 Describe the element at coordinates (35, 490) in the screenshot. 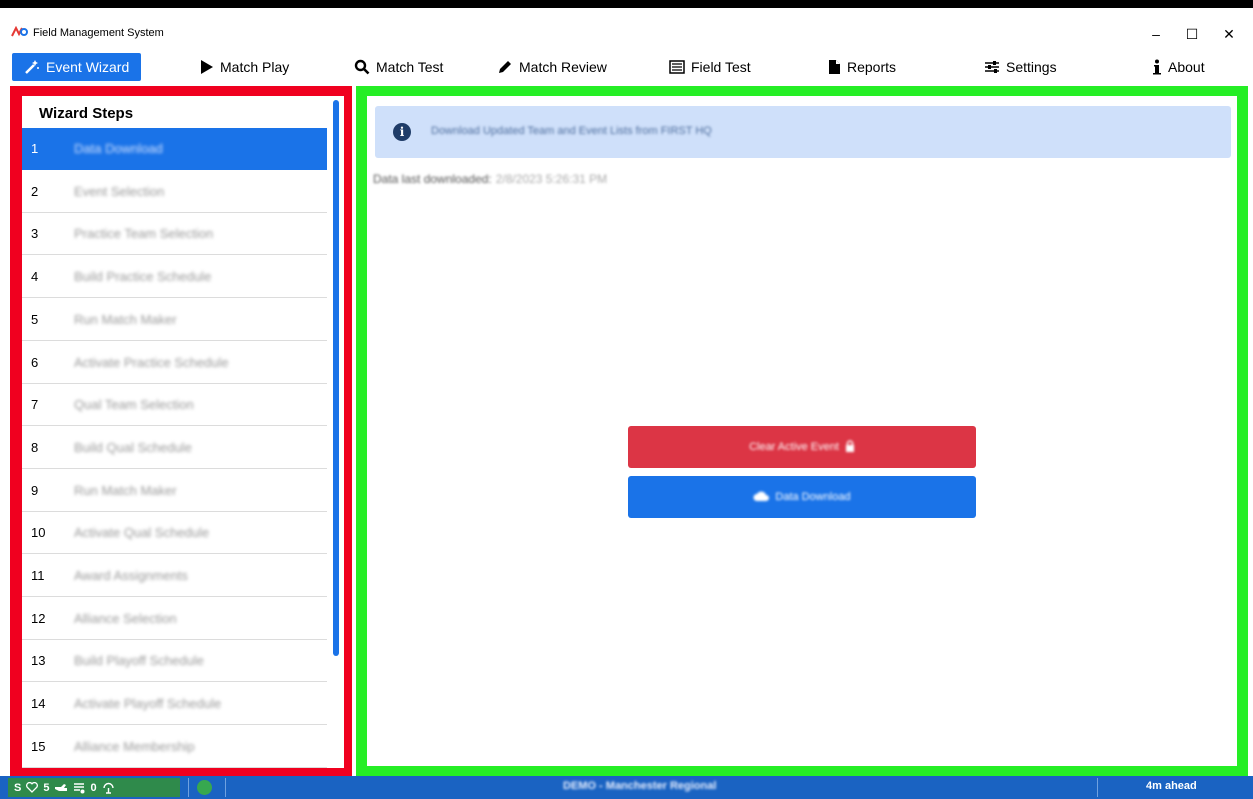

I see `wizard-step-number: 9` at that location.